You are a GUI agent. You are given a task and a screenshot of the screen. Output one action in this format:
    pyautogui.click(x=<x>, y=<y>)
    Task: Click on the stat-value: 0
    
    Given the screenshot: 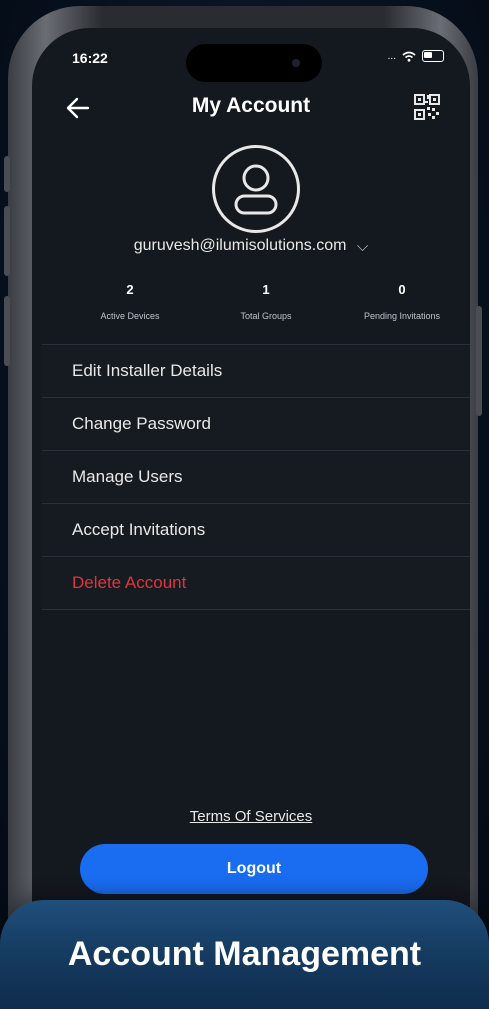 What is the action you would take?
    pyautogui.click(x=402, y=289)
    